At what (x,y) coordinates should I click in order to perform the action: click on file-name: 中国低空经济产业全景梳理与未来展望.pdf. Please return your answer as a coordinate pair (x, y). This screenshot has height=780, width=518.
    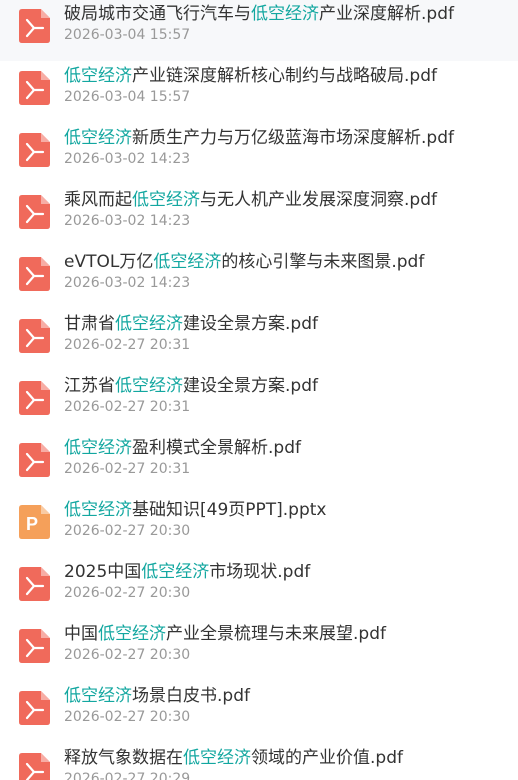
    Looking at the image, I should click on (288, 634).